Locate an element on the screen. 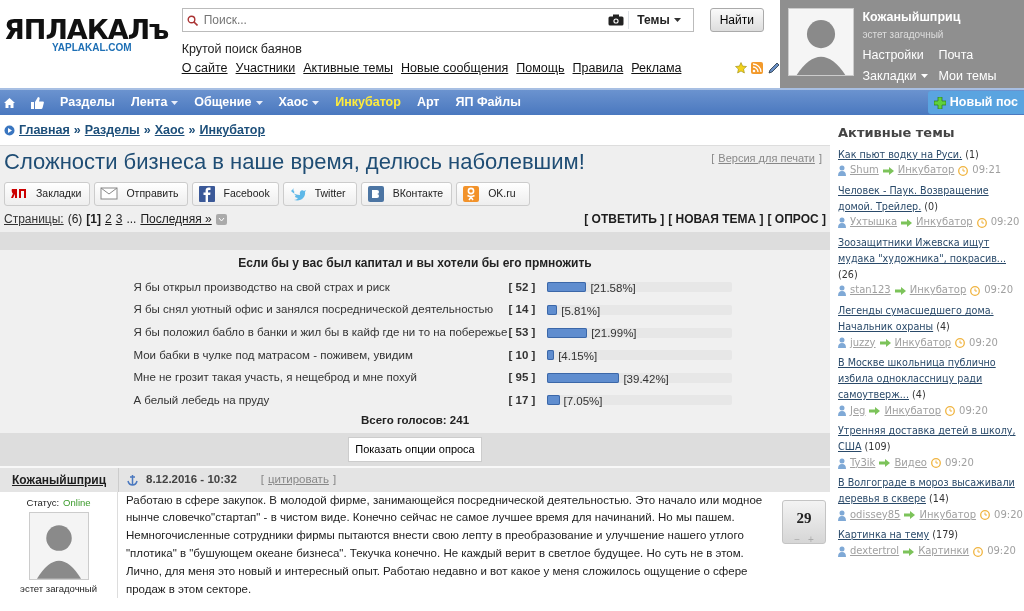 Image resolution: width=1024 pixels, height=611 pixels. nav-item: Разделы is located at coordinates (87, 102).